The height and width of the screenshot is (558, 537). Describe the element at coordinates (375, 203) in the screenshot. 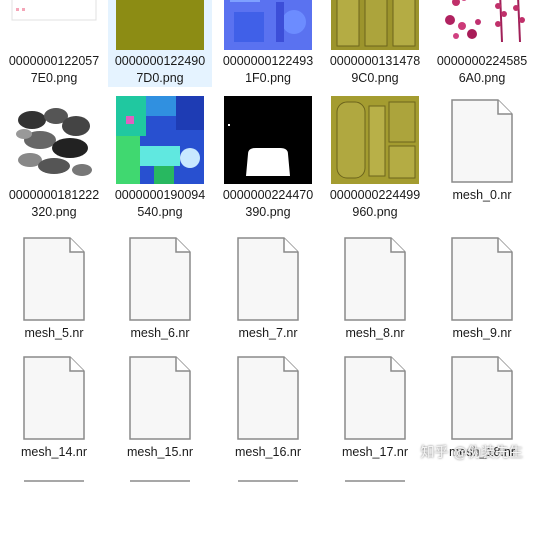

I see `file-name: 0000000224499 960.png` at that location.